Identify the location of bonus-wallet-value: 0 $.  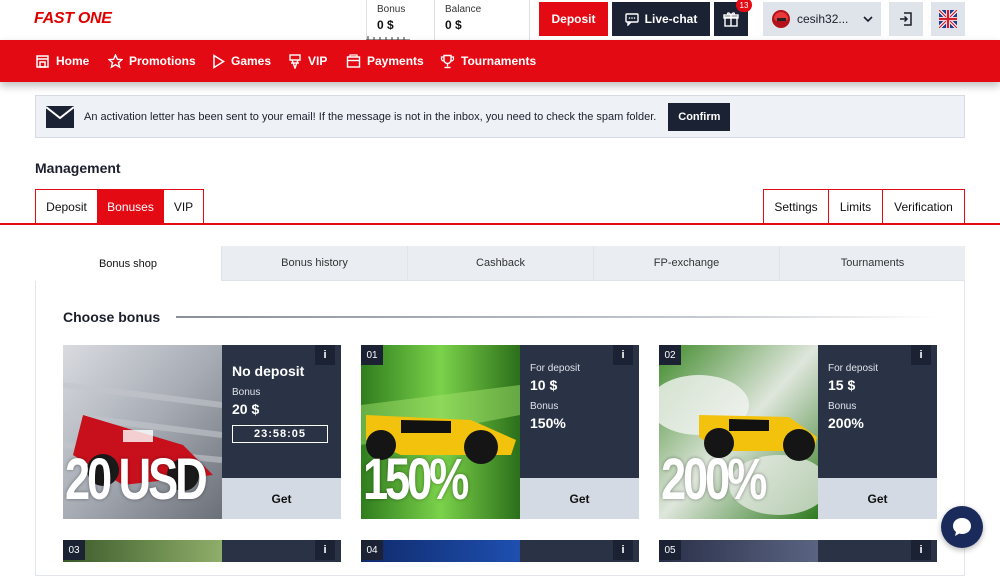
(385, 25).